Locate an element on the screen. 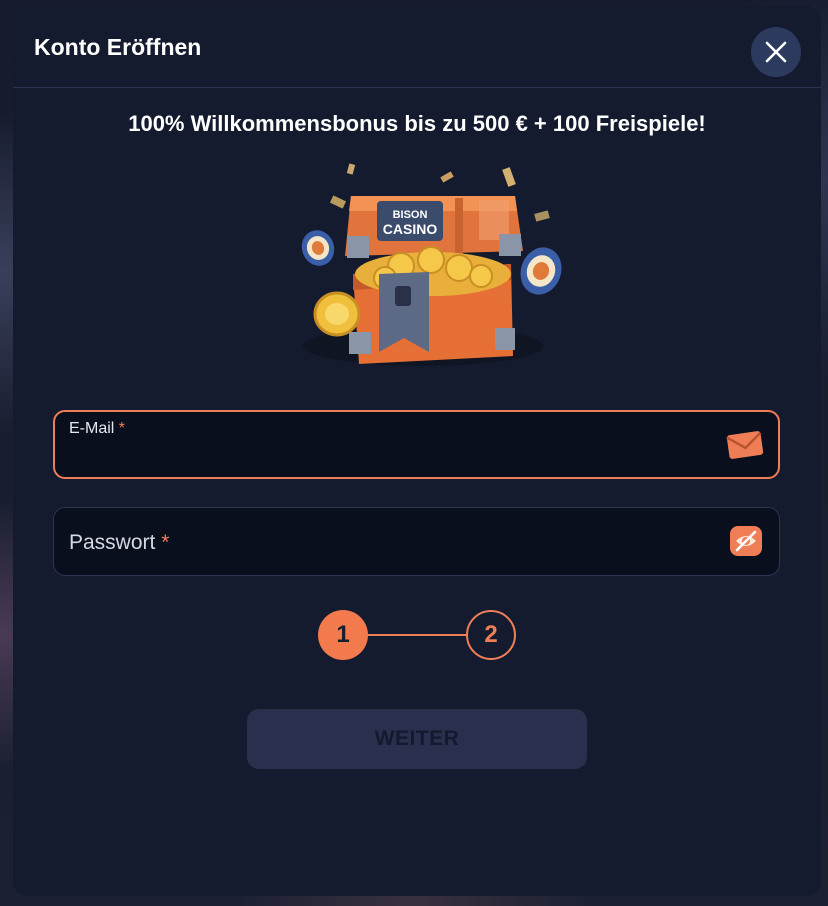 This screenshot has width=828, height=906. step-1-indicator: 1 is located at coordinates (343, 635).